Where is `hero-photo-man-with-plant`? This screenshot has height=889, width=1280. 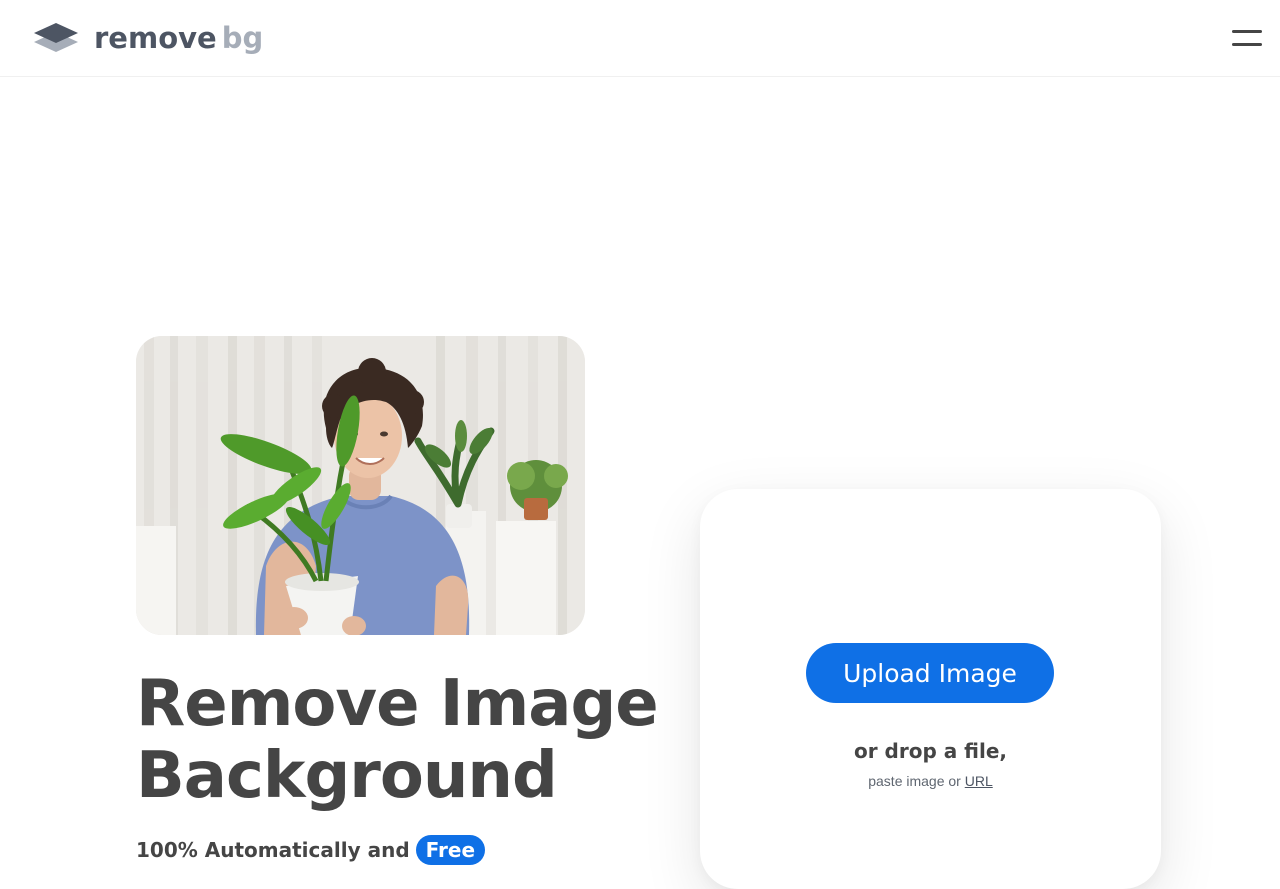
hero-photo-man-with-plant is located at coordinates (360, 485).